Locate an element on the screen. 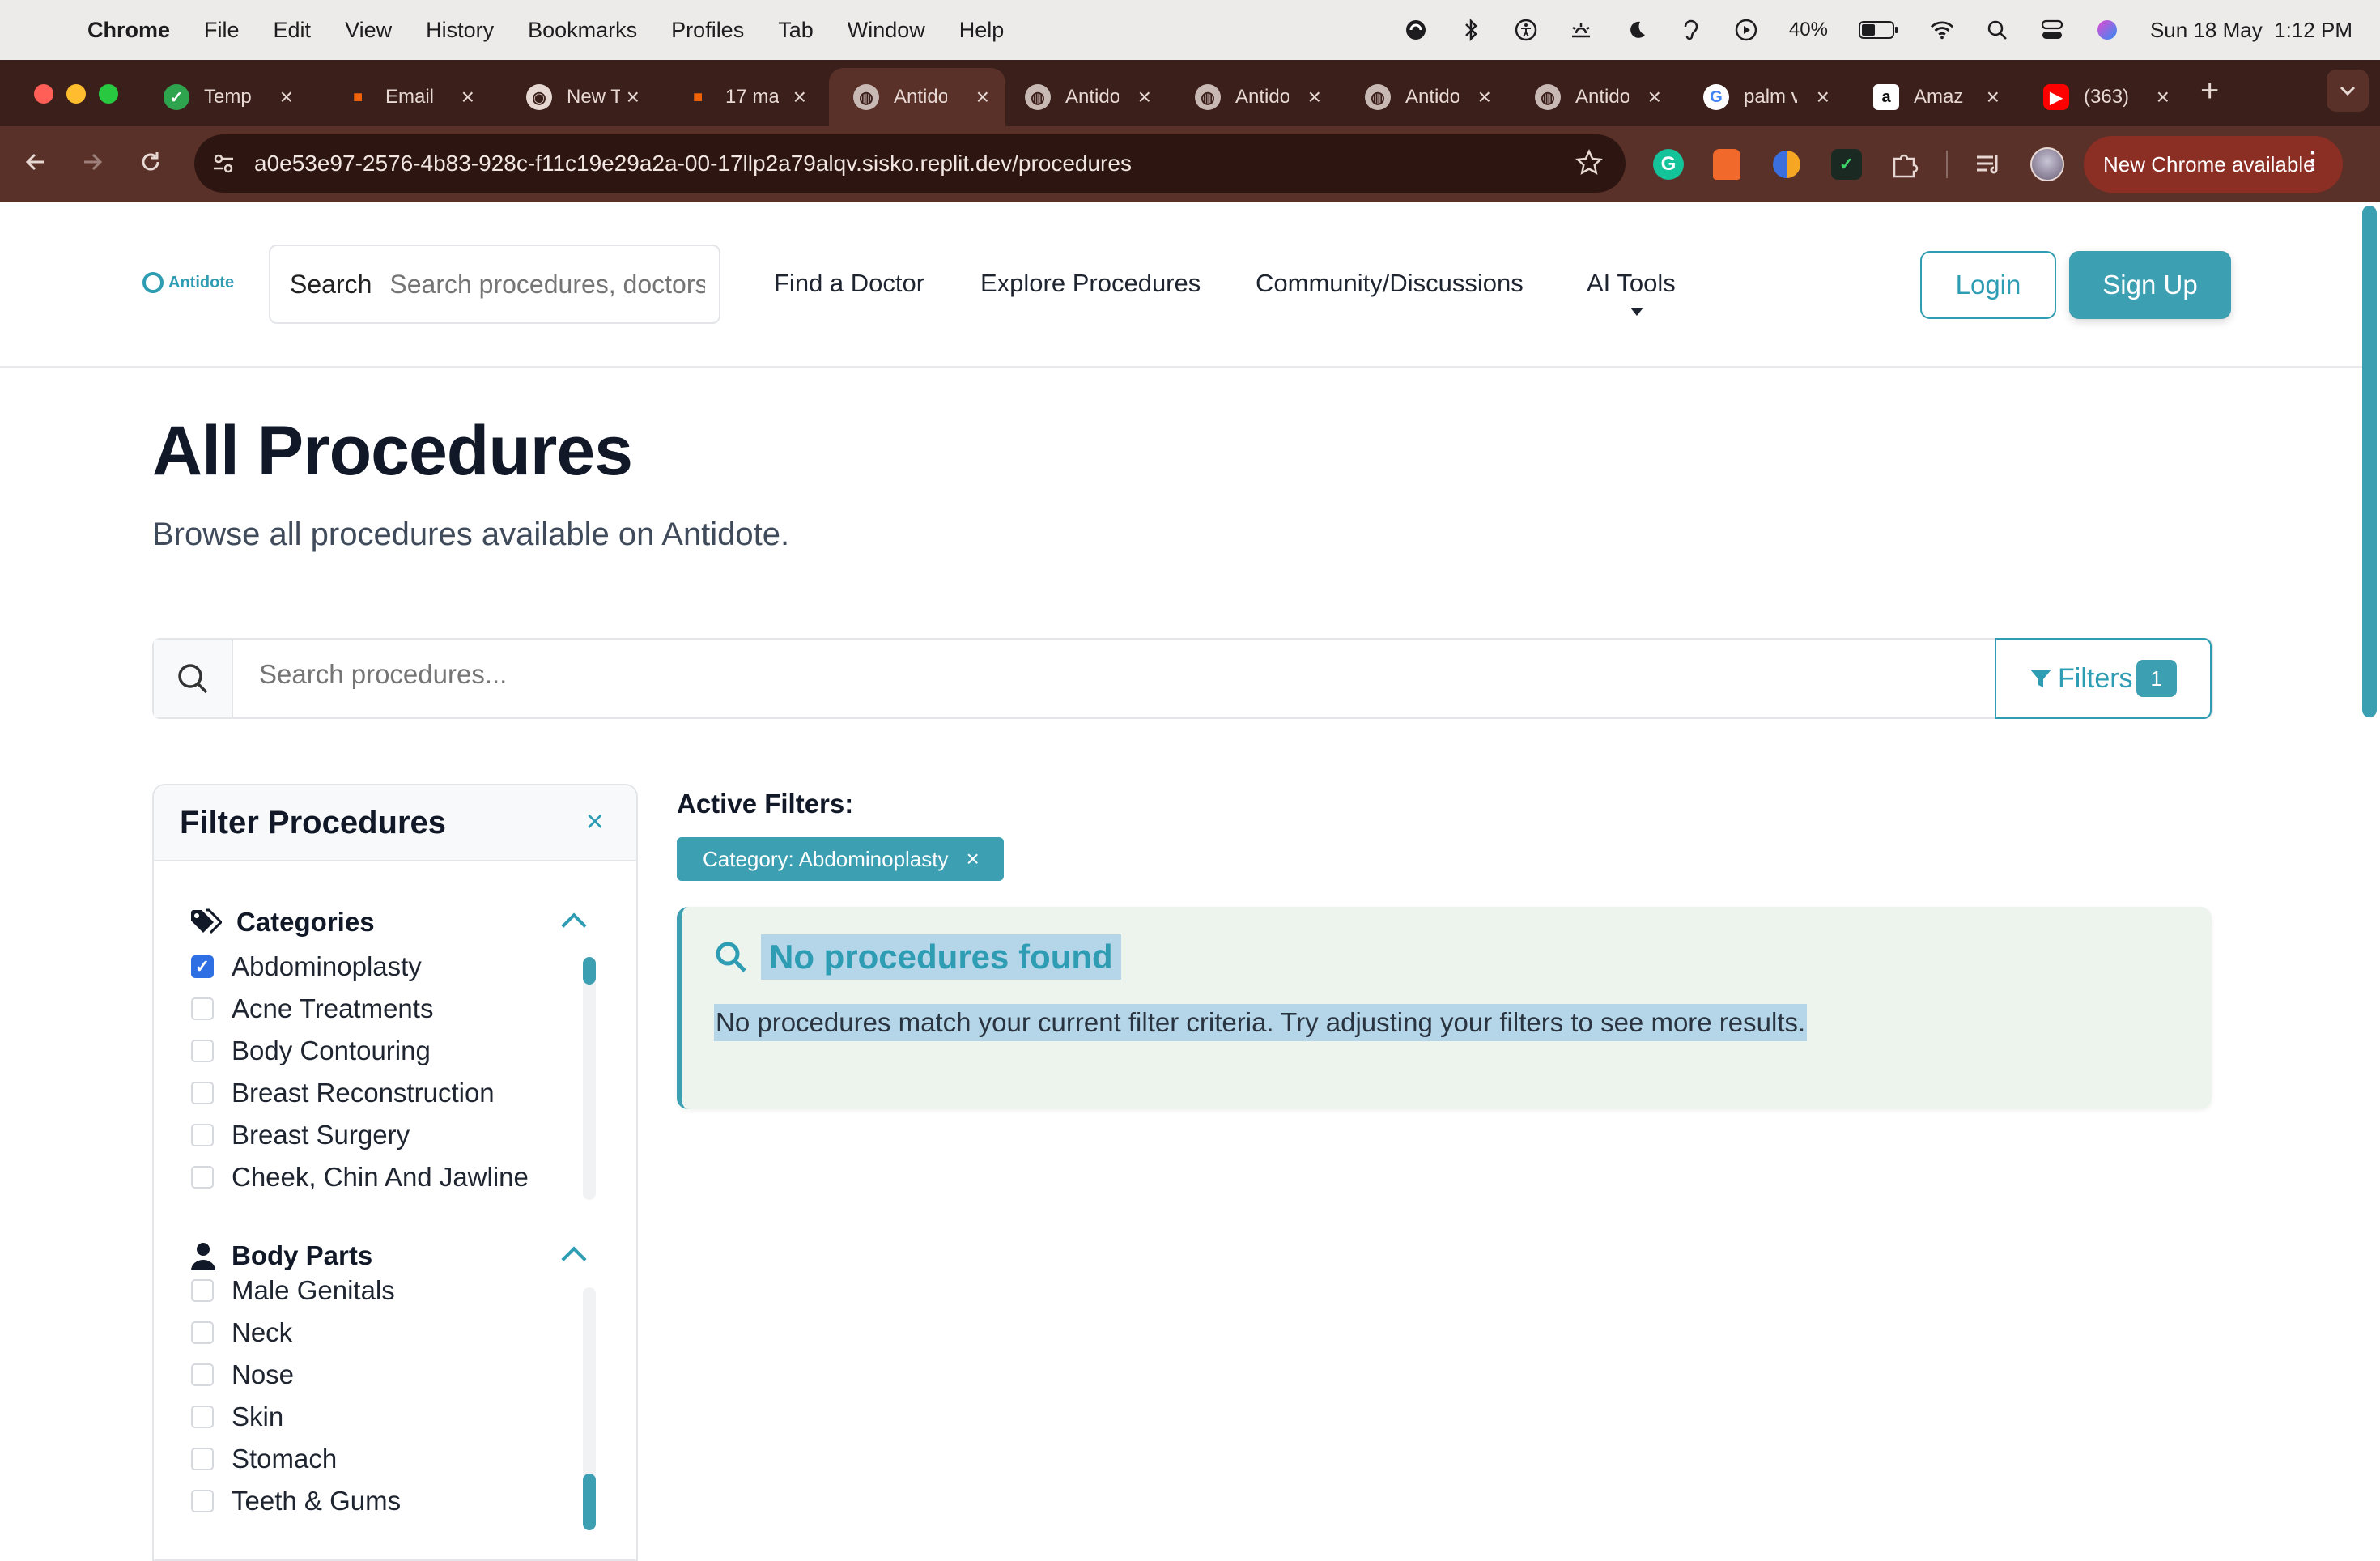  nav-ai-tools: AI Tools is located at coordinates (1631, 283).